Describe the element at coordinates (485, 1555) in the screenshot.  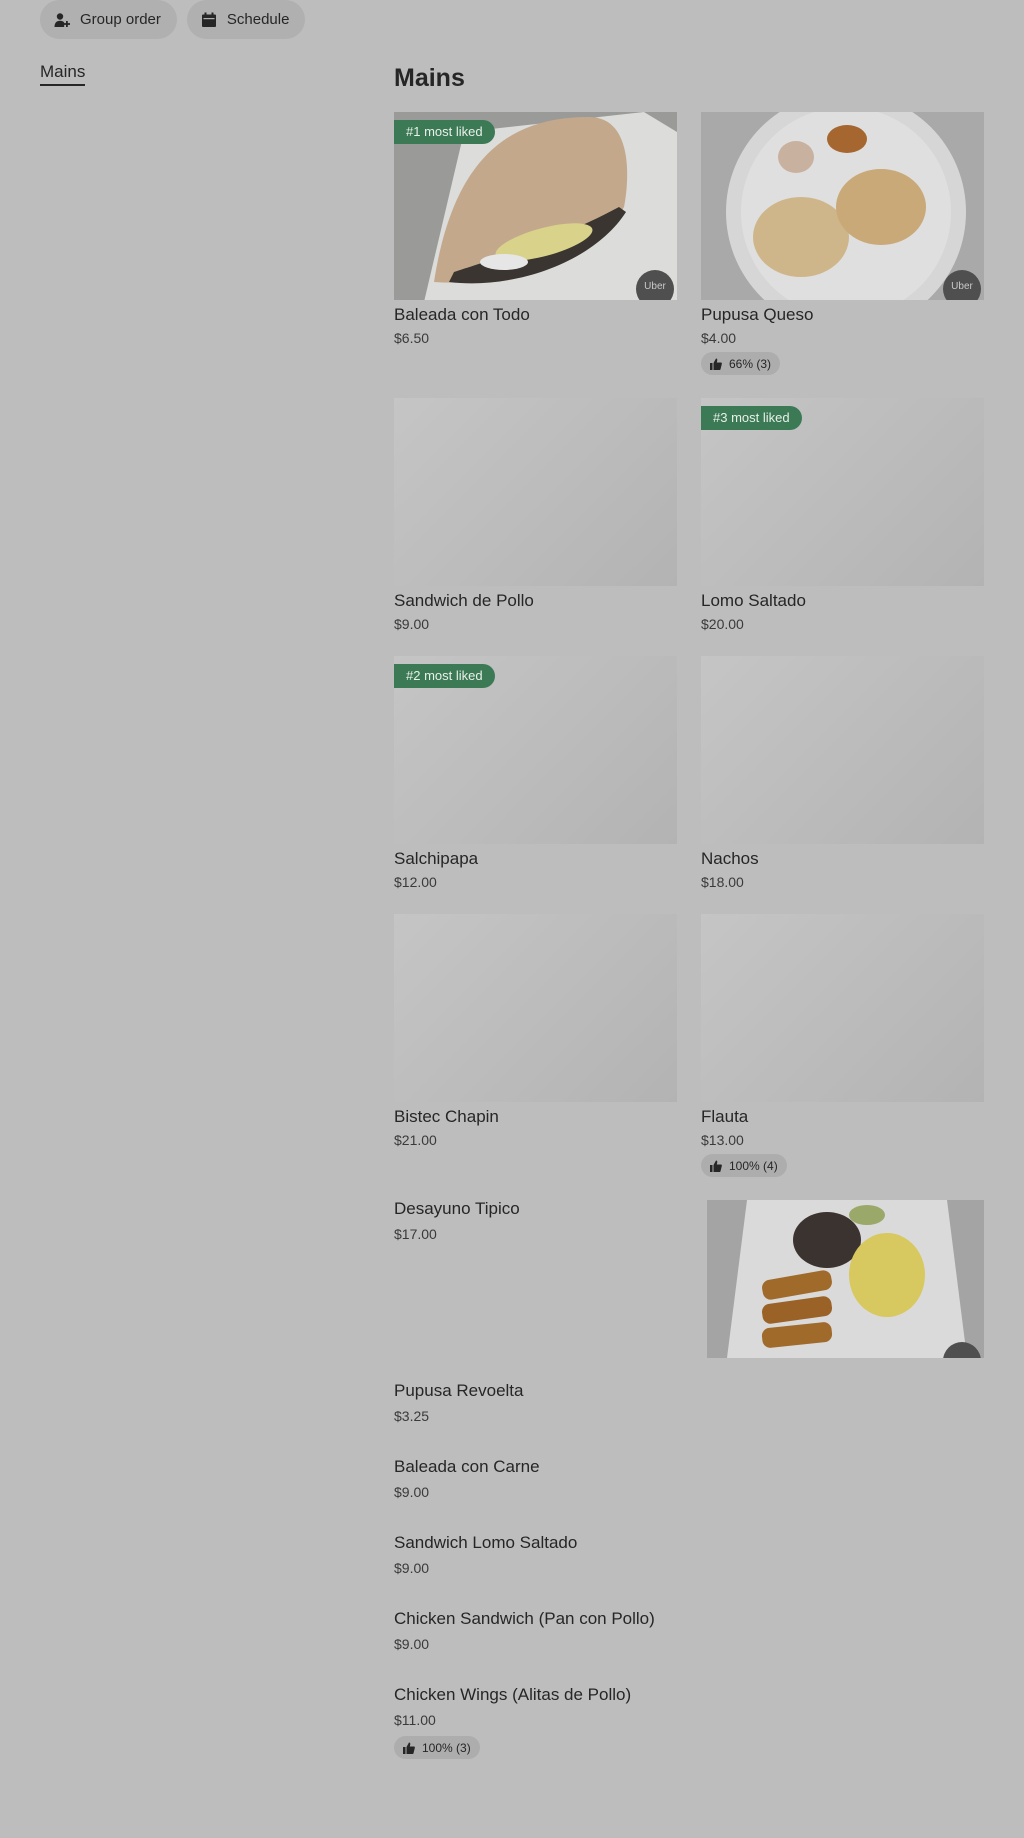
I see `menu-item-row: Sandwich Lomo Saltado $9.00` at that location.